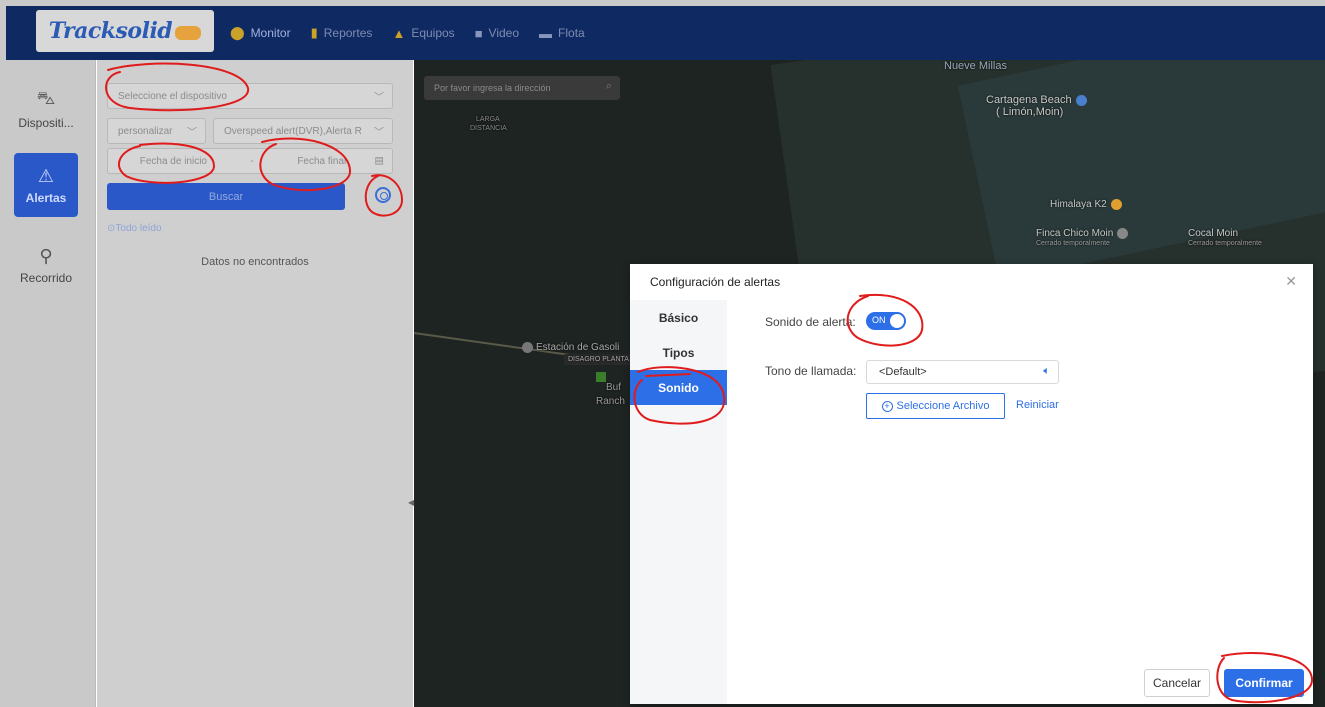  I want to click on device-select: Seleccione el dispositivo ﹀, so click(250, 96).